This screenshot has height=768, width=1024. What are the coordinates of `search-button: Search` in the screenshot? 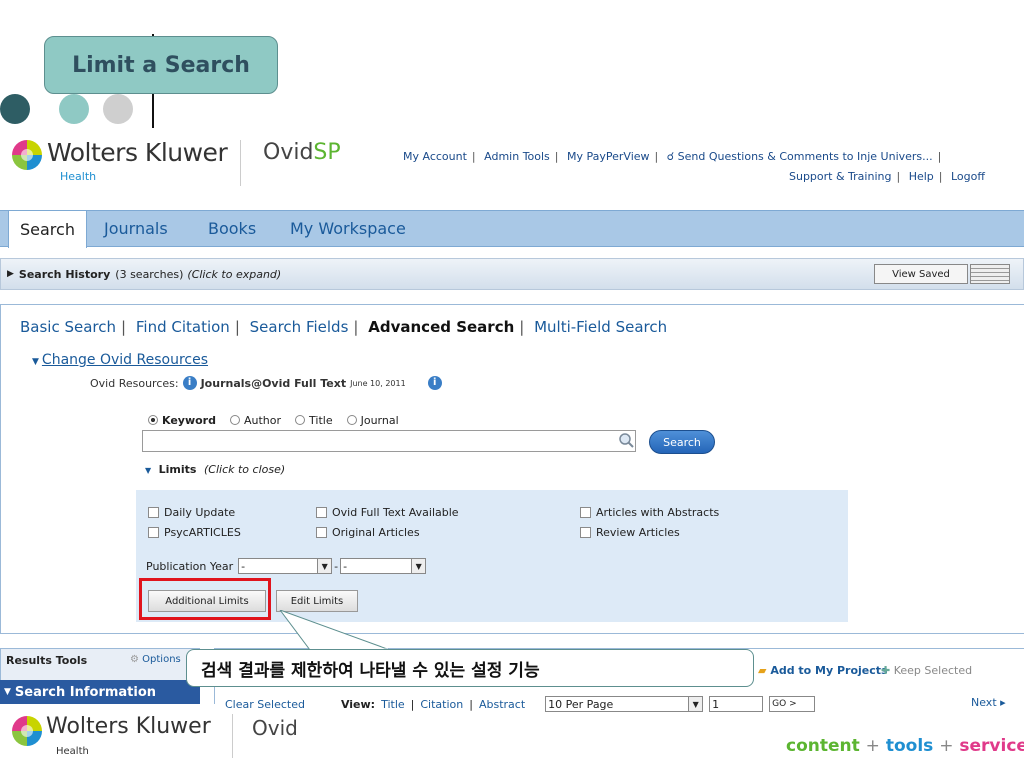 It's located at (682, 442).